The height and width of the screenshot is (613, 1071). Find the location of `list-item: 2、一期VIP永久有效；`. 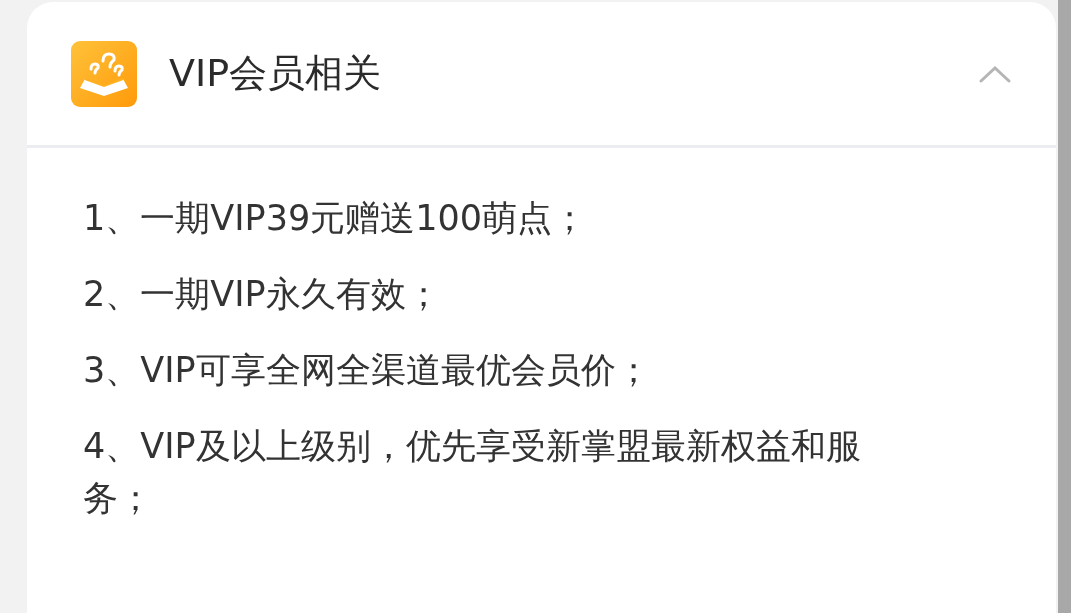

list-item: 2、一期VIP永久有效； is located at coordinates (262, 294).